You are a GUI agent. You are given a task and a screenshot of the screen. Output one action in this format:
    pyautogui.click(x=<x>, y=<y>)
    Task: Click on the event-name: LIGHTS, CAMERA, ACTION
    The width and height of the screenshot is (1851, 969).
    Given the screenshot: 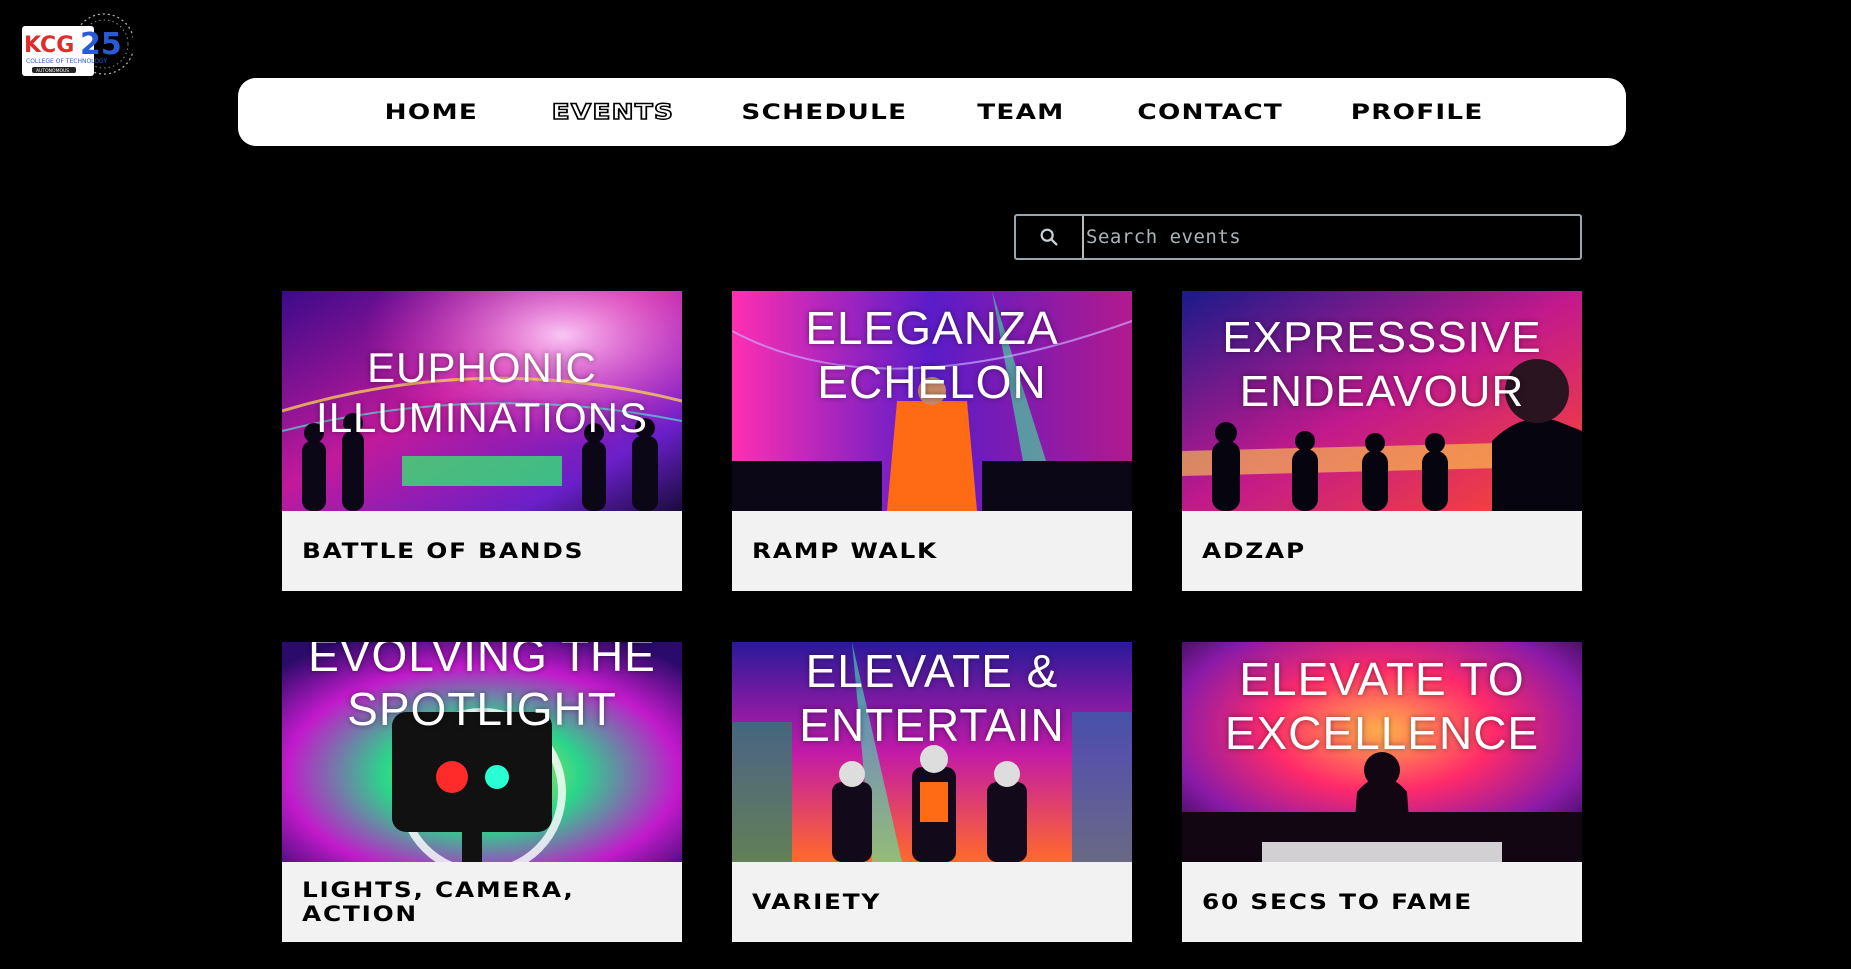 What is the action you would take?
    pyautogui.click(x=438, y=902)
    